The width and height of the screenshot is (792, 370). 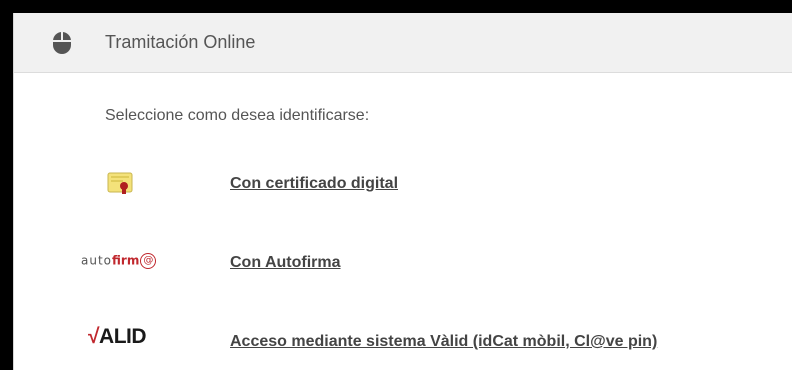 I want to click on autofirma-logo: autofirm @, so click(x=119, y=261).